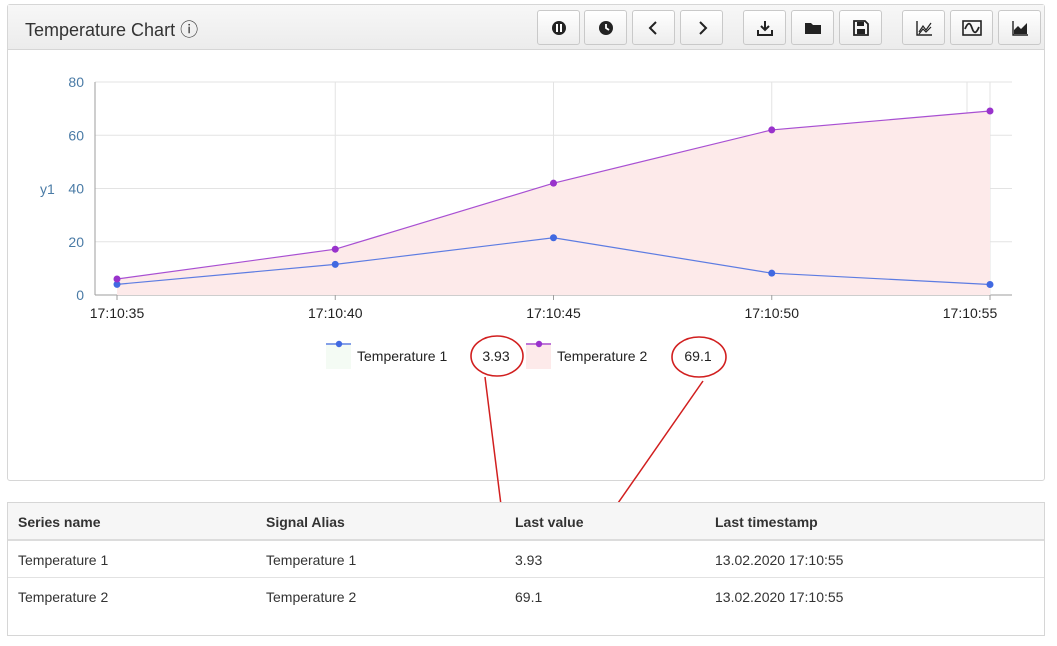 Image resolution: width=1057 pixels, height=646 pixels. I want to click on y-tick-label: 0, so click(80, 295).